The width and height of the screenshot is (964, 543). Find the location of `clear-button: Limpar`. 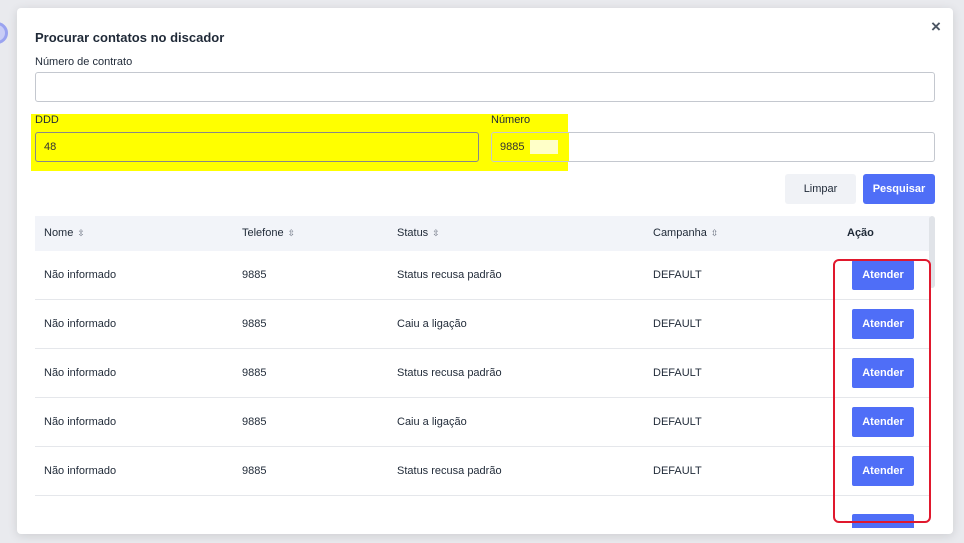

clear-button: Limpar is located at coordinates (820, 189).